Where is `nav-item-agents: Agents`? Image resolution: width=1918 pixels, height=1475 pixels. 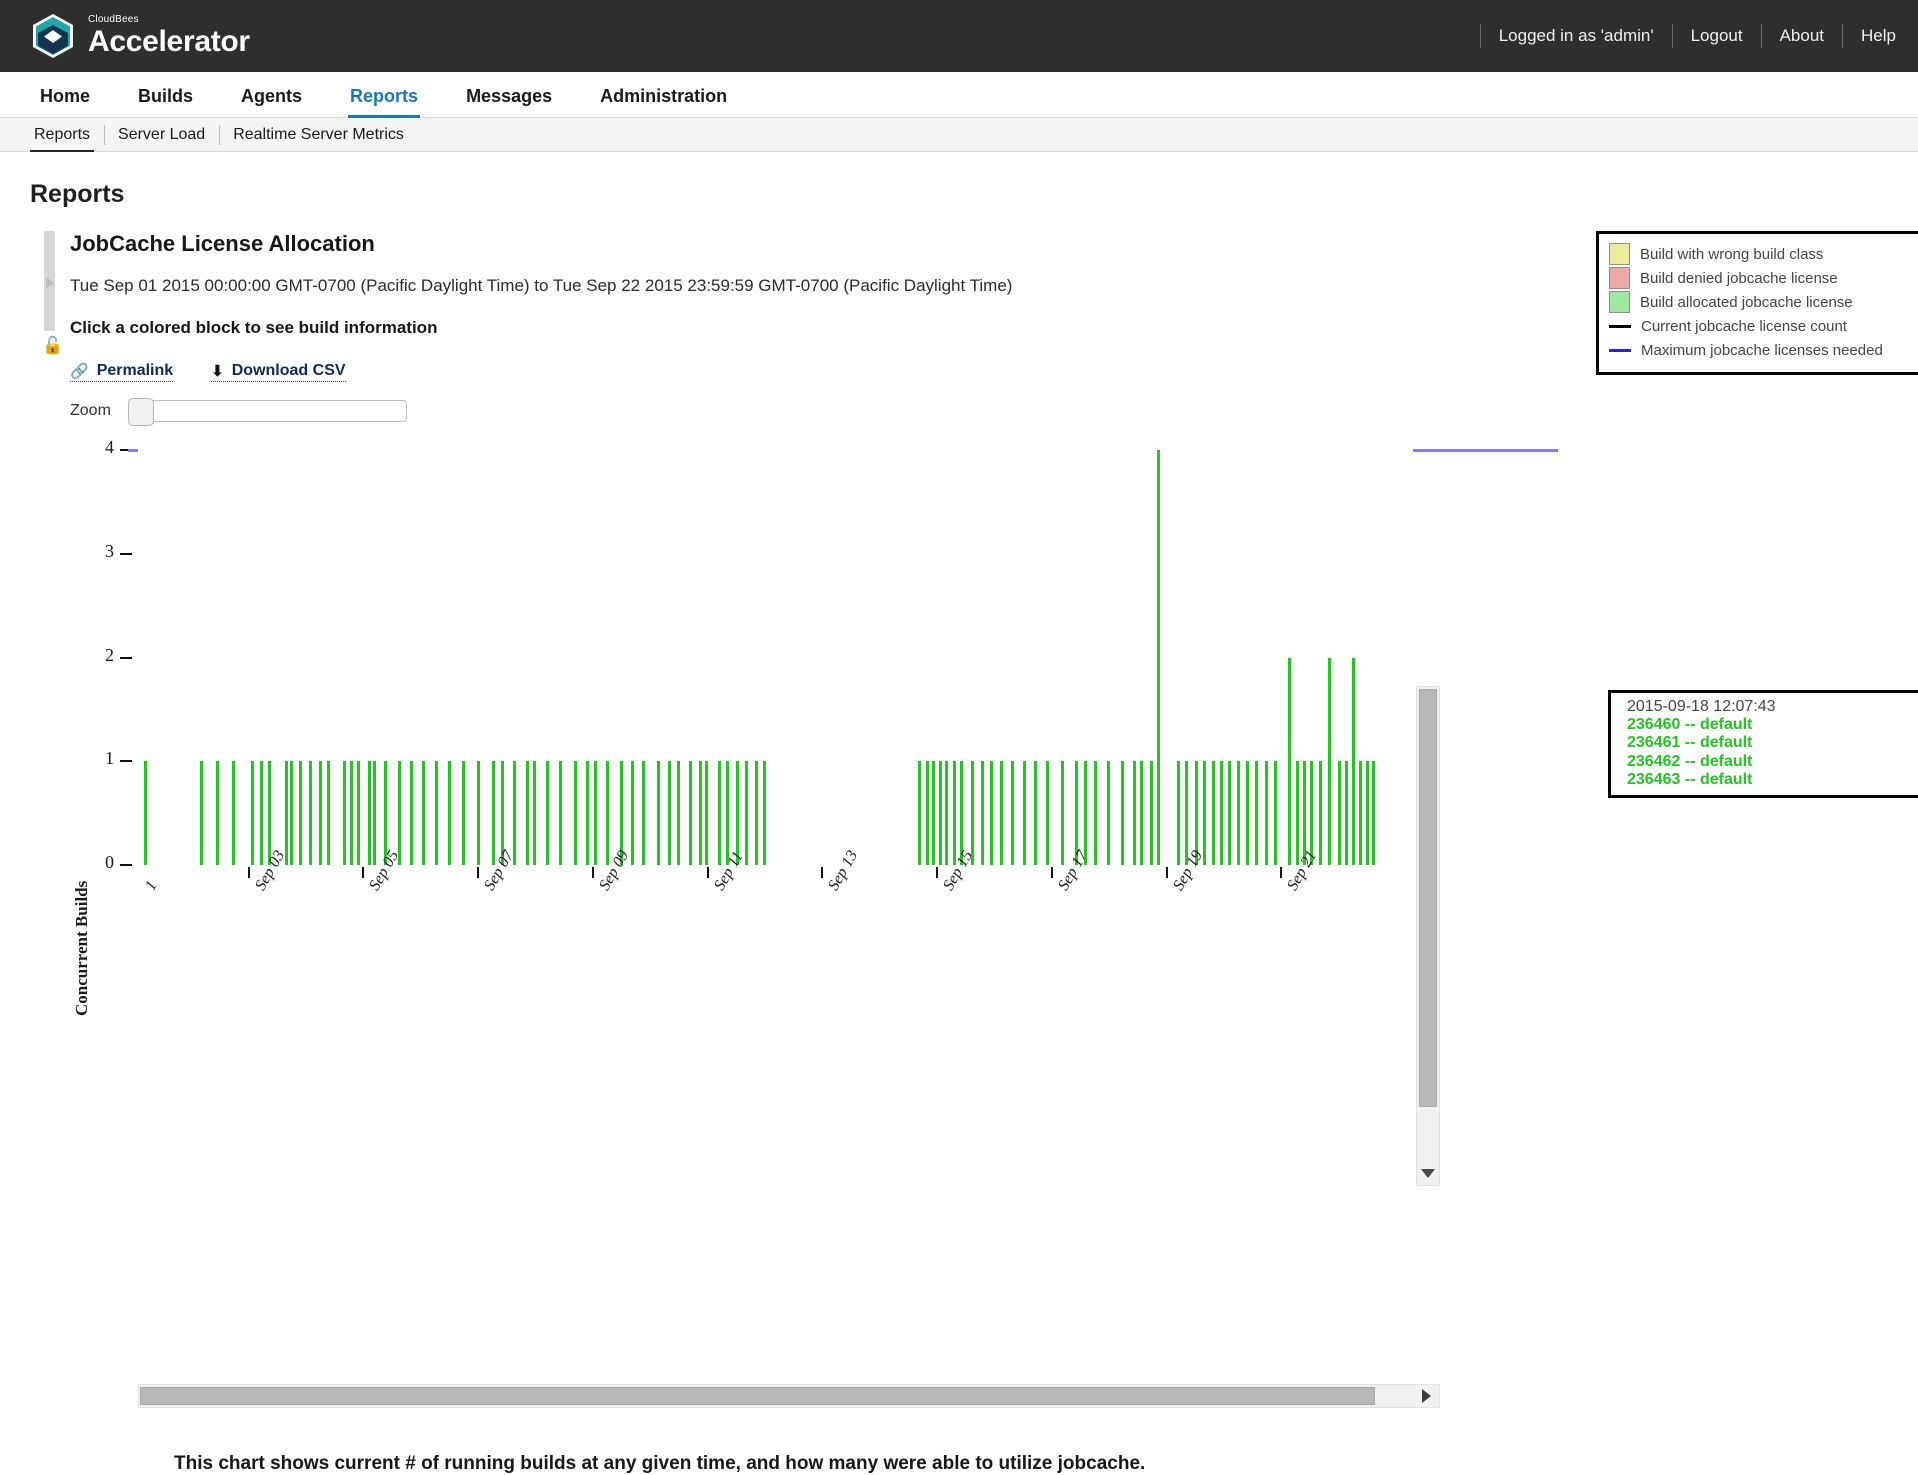 nav-item-agents: Agents is located at coordinates (271, 101).